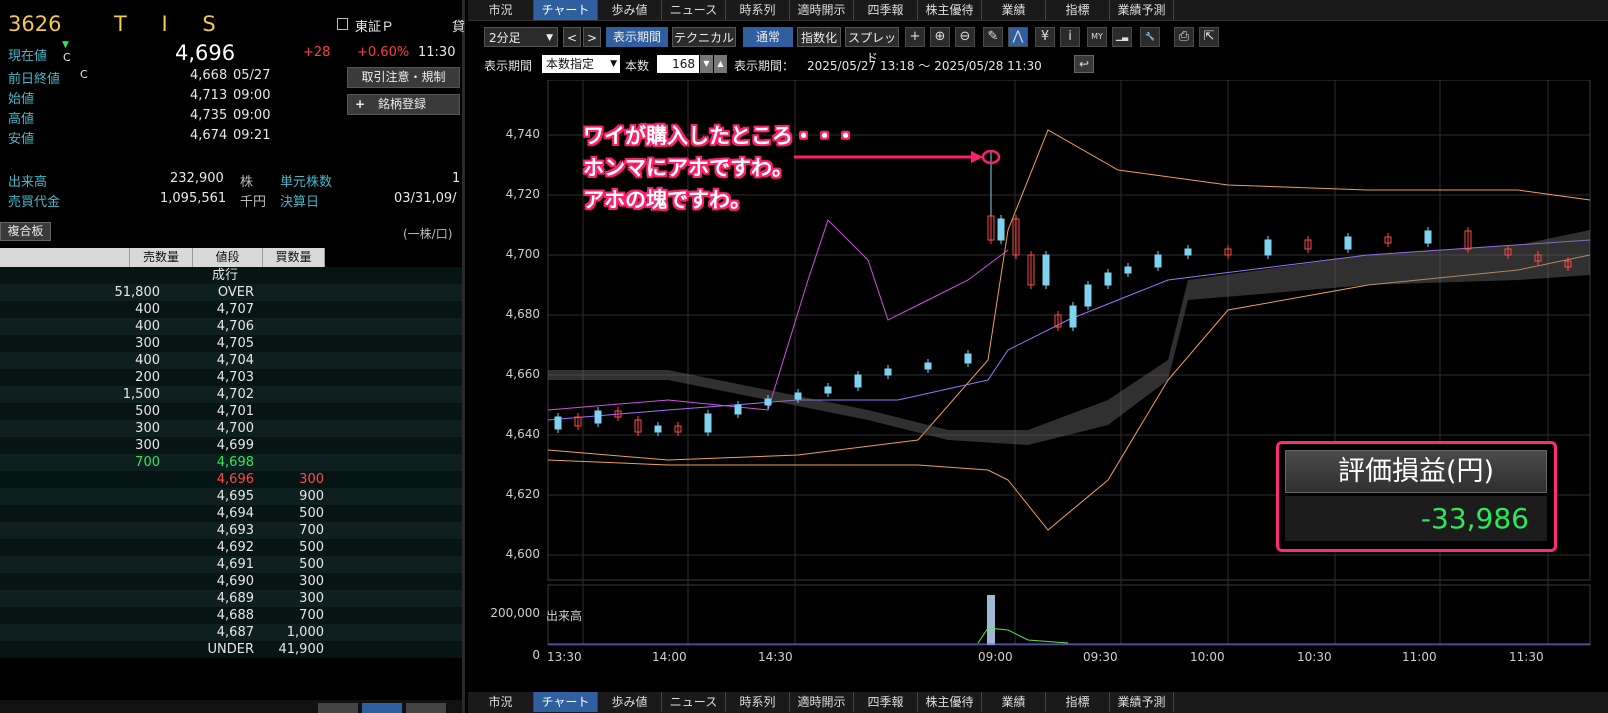  What do you see at coordinates (940, 37) in the screenshot?
I see `zoom-in-icon: ⊕` at bounding box center [940, 37].